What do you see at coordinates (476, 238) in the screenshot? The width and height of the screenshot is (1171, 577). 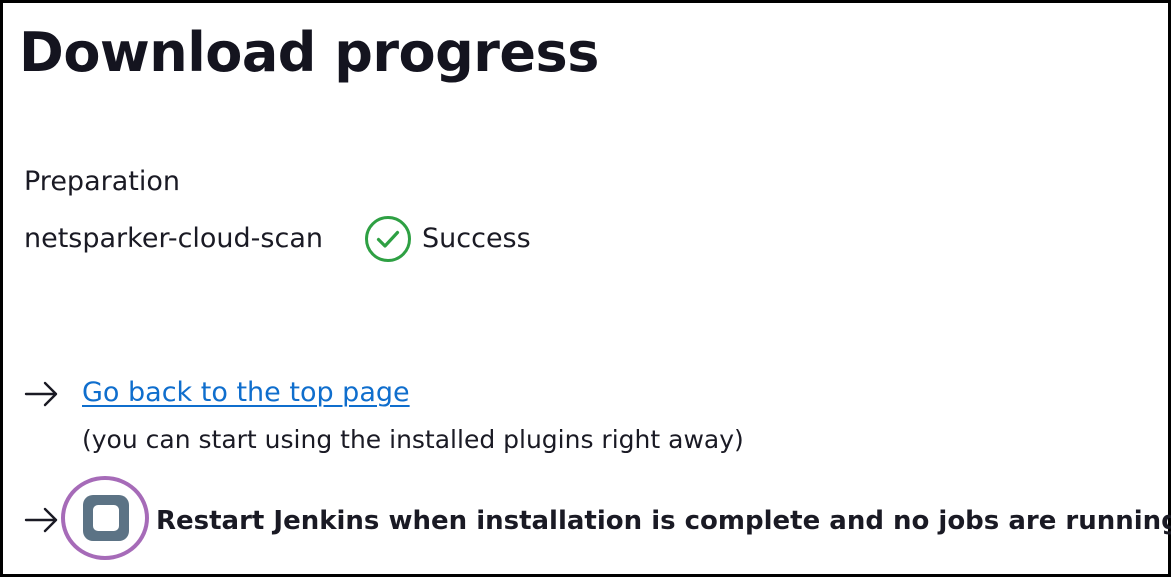 I see `plugin-status-text: Success` at bounding box center [476, 238].